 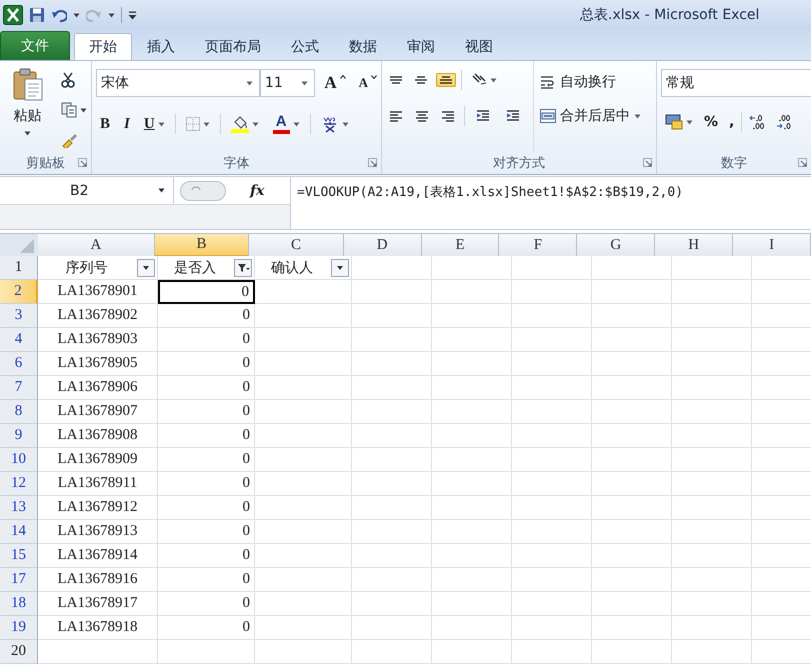 What do you see at coordinates (243, 267) in the screenshot?
I see `filter-button-icon` at bounding box center [243, 267].